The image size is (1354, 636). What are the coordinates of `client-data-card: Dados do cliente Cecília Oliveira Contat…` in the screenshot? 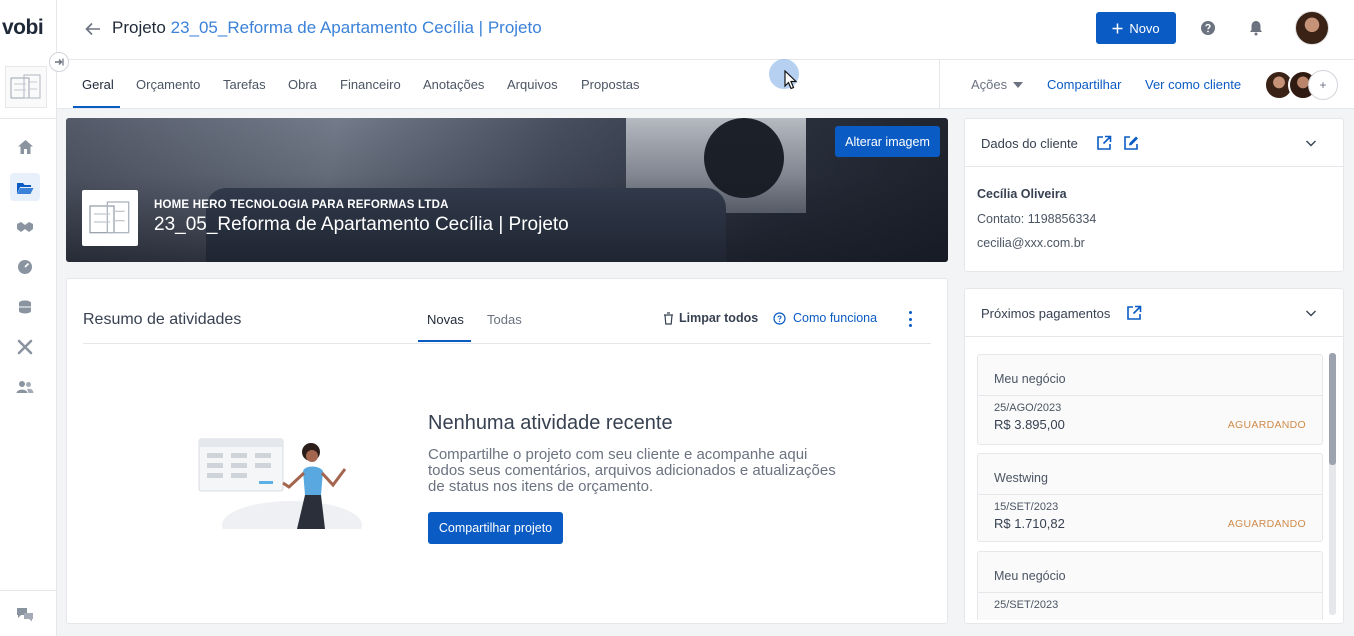 It's located at (1154, 195).